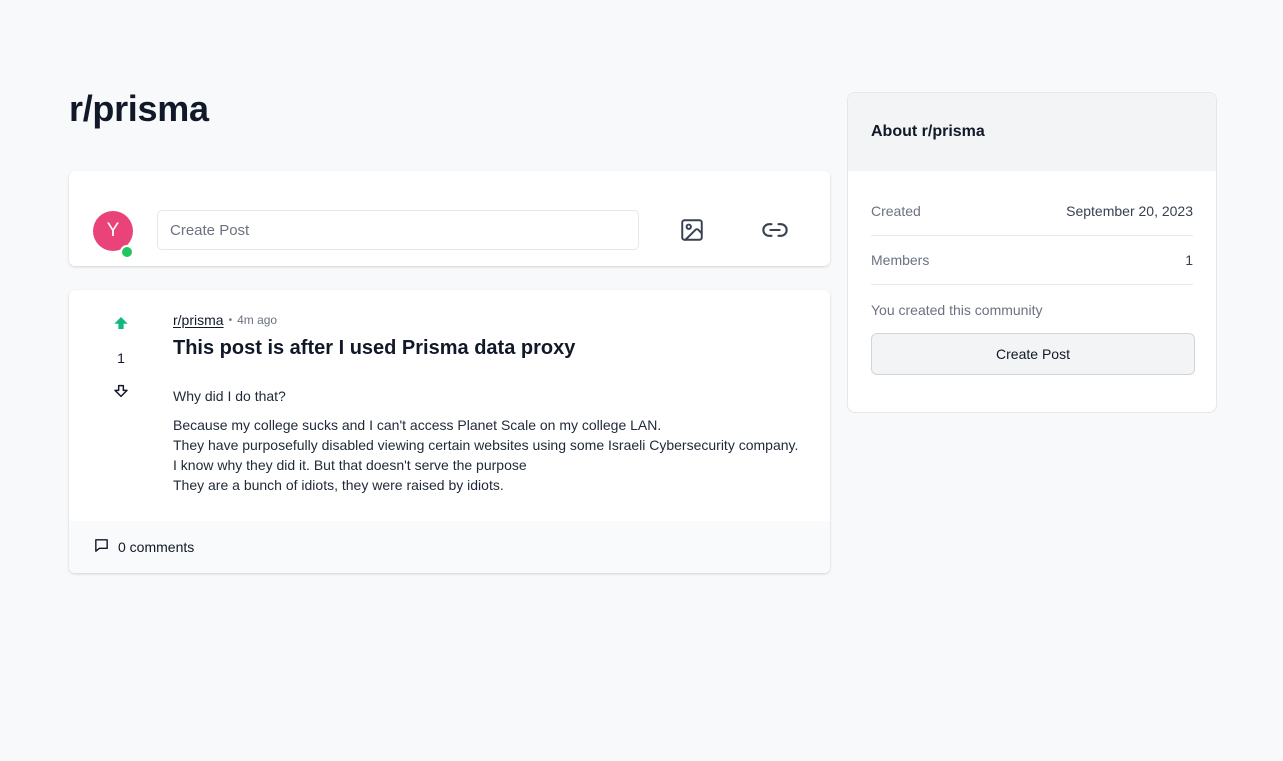  What do you see at coordinates (139, 108) in the screenshot?
I see `page-title: r/prisma` at bounding box center [139, 108].